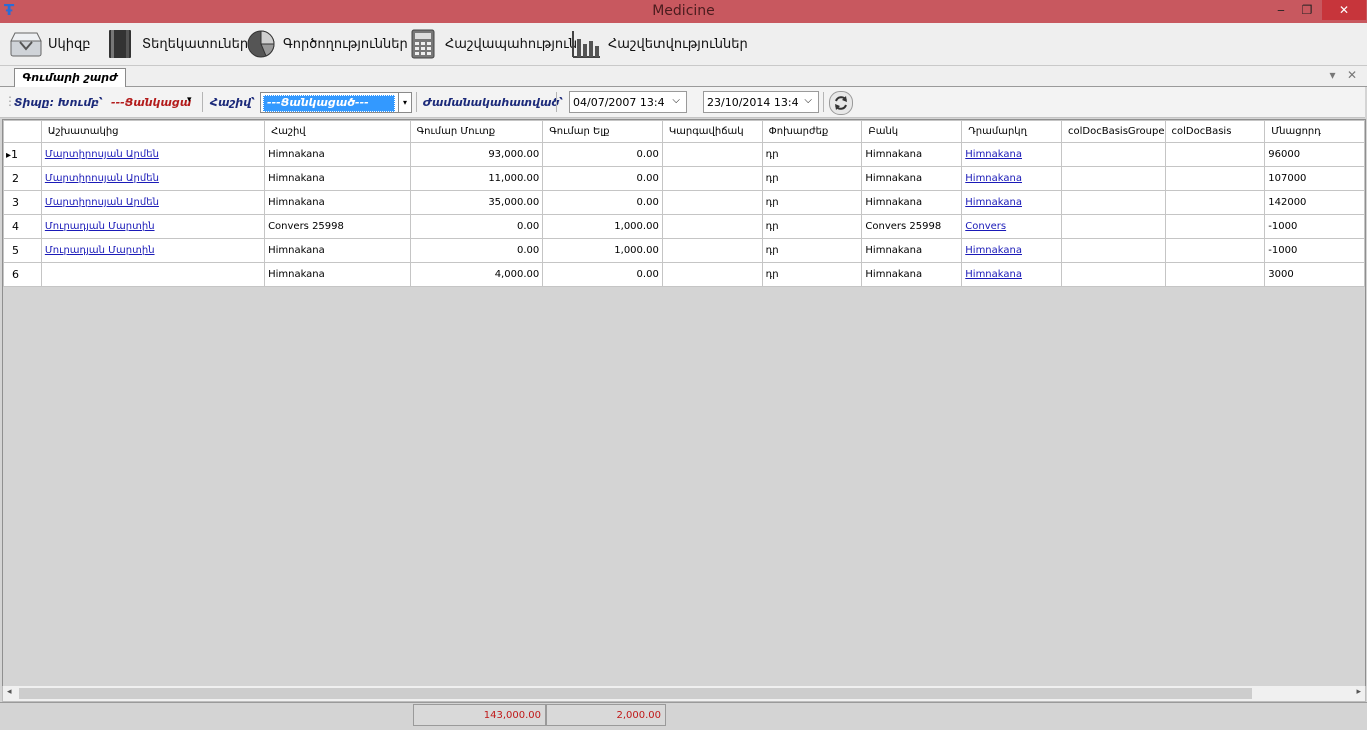  What do you see at coordinates (15, 226) in the screenshot?
I see `row-number: 4` at bounding box center [15, 226].